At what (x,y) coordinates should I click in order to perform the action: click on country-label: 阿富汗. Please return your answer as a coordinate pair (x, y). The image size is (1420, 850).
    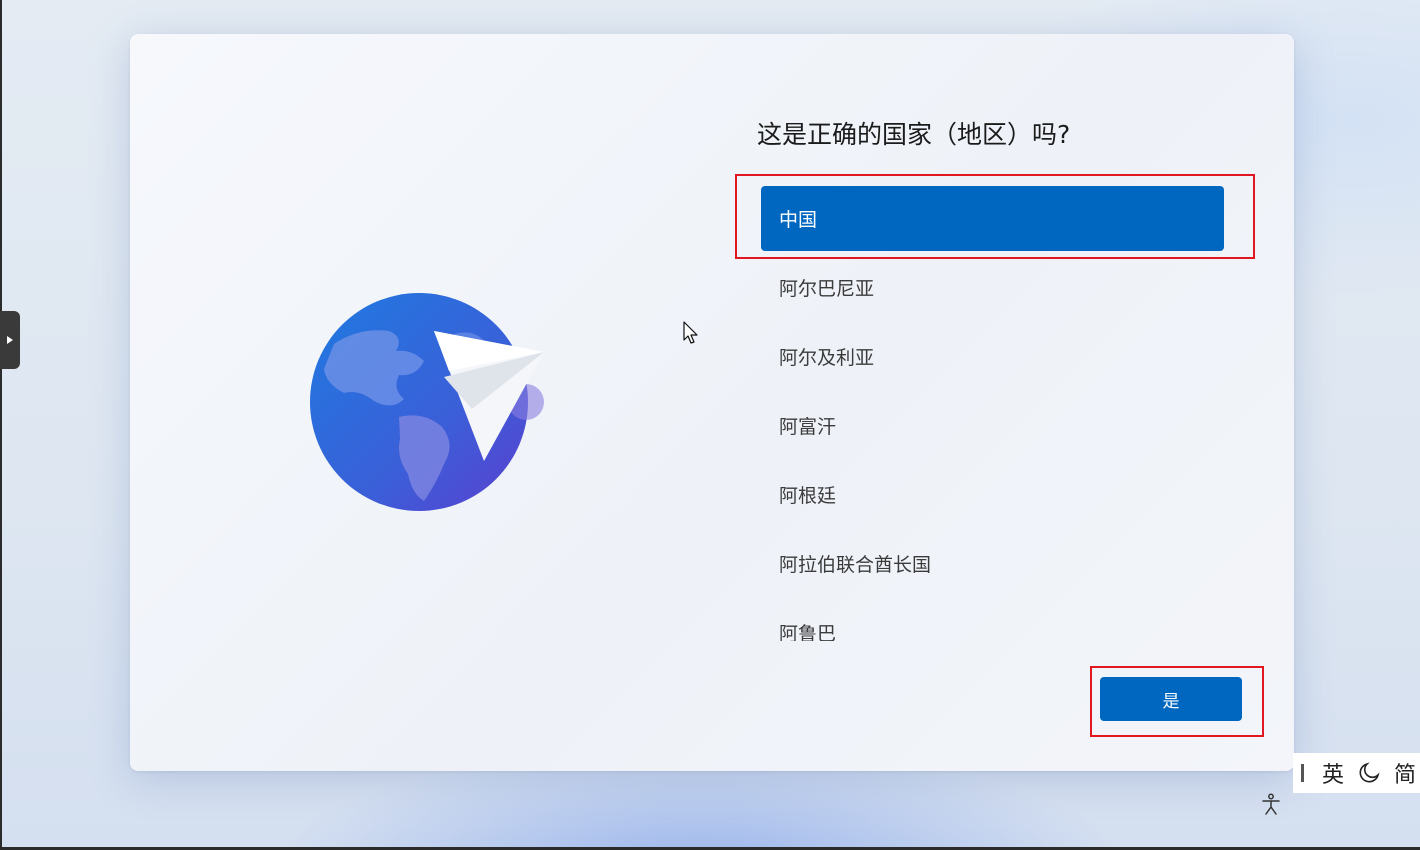
    Looking at the image, I should click on (808, 427).